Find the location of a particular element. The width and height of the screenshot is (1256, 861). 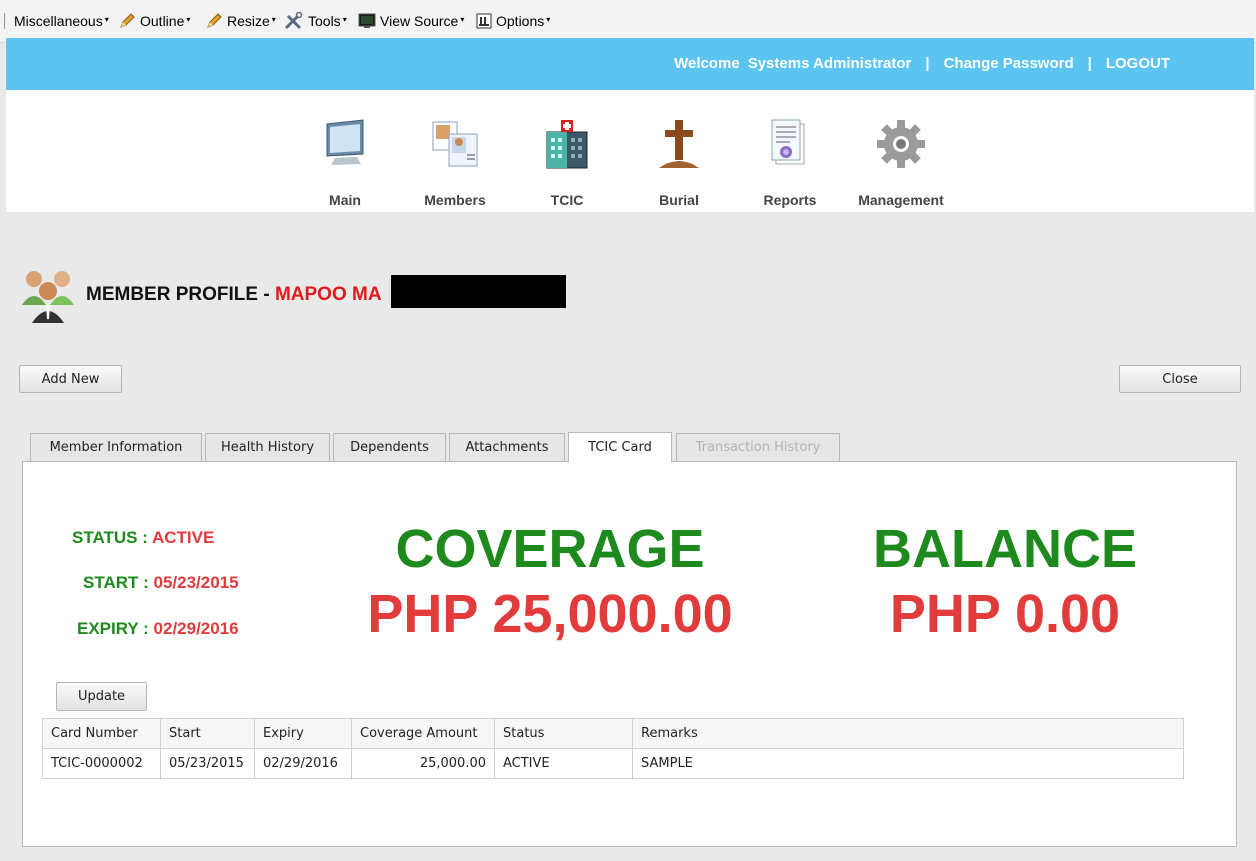

menu-label: View Source is located at coordinates (419, 21).